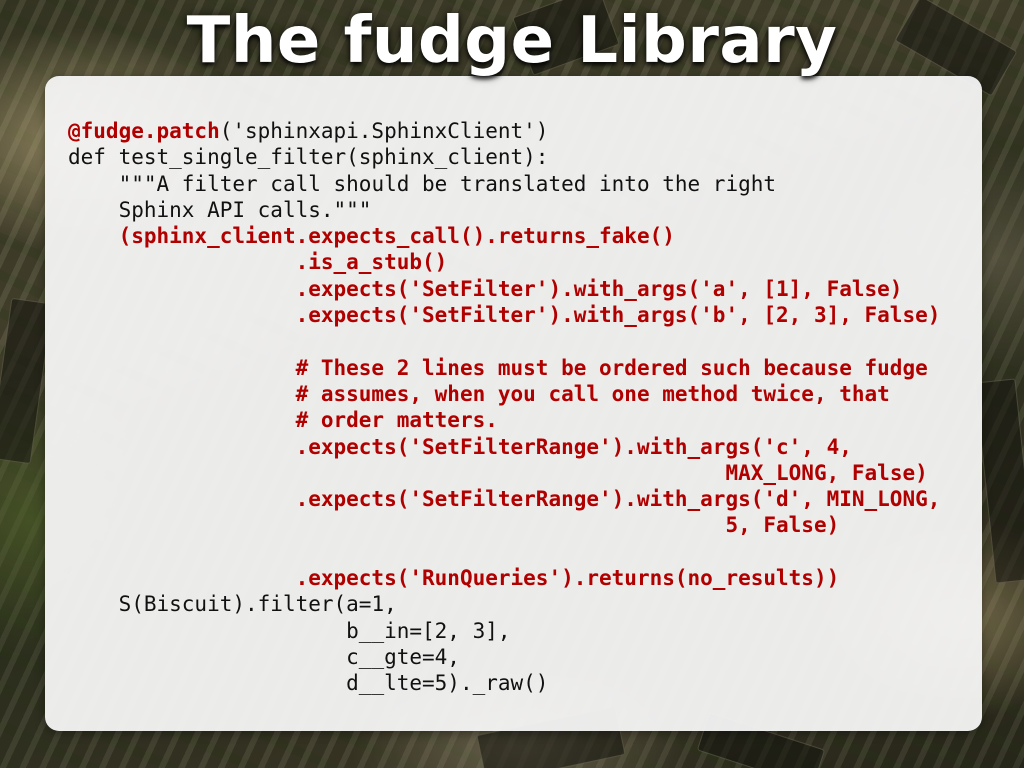 The image size is (1024, 768). I want to click on code-highlight: 5, False), so click(782, 525).